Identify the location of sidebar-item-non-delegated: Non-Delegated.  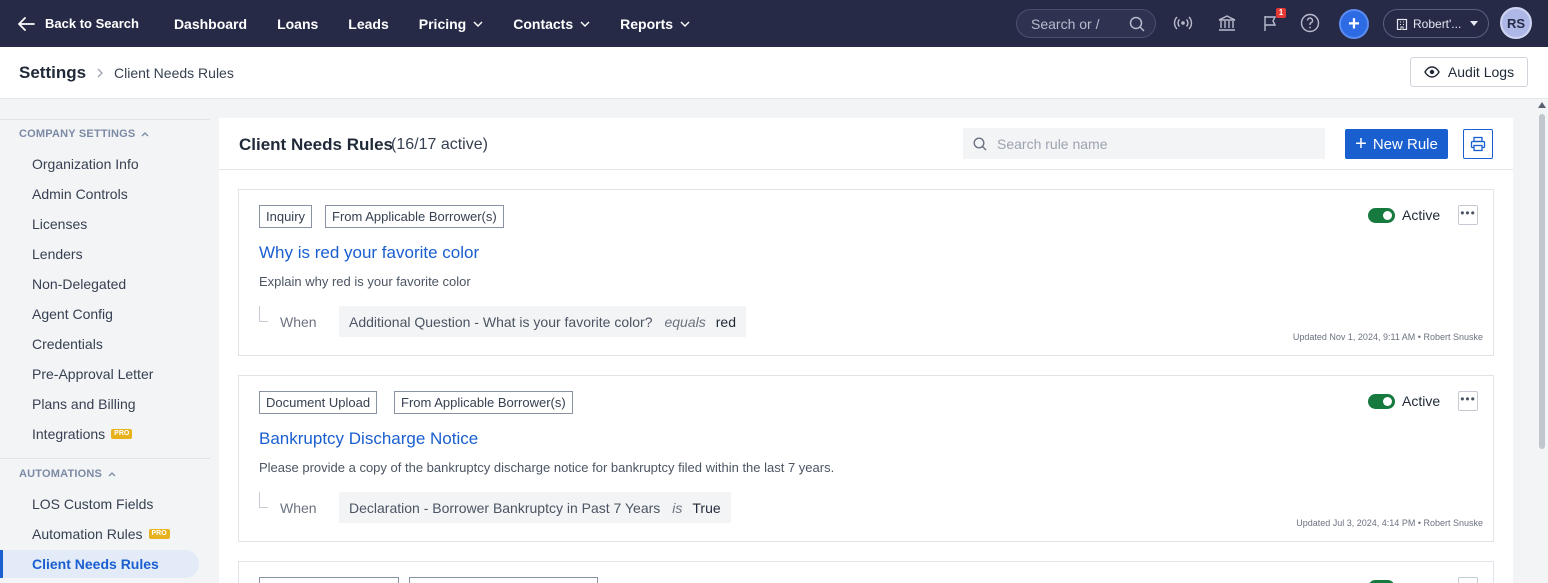
(79, 284).